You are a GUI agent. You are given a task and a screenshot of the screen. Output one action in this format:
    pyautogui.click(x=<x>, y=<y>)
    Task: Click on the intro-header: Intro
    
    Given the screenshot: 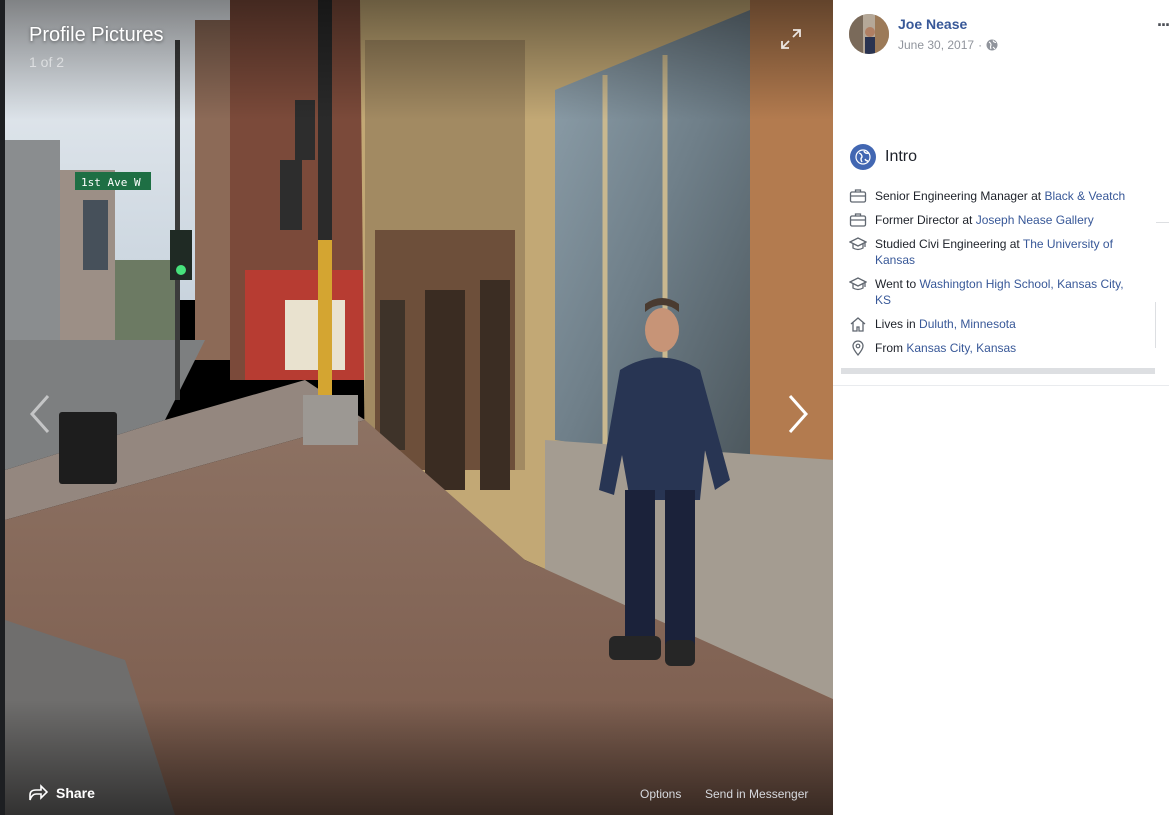 What is the action you would take?
    pyautogui.click(x=883, y=157)
    